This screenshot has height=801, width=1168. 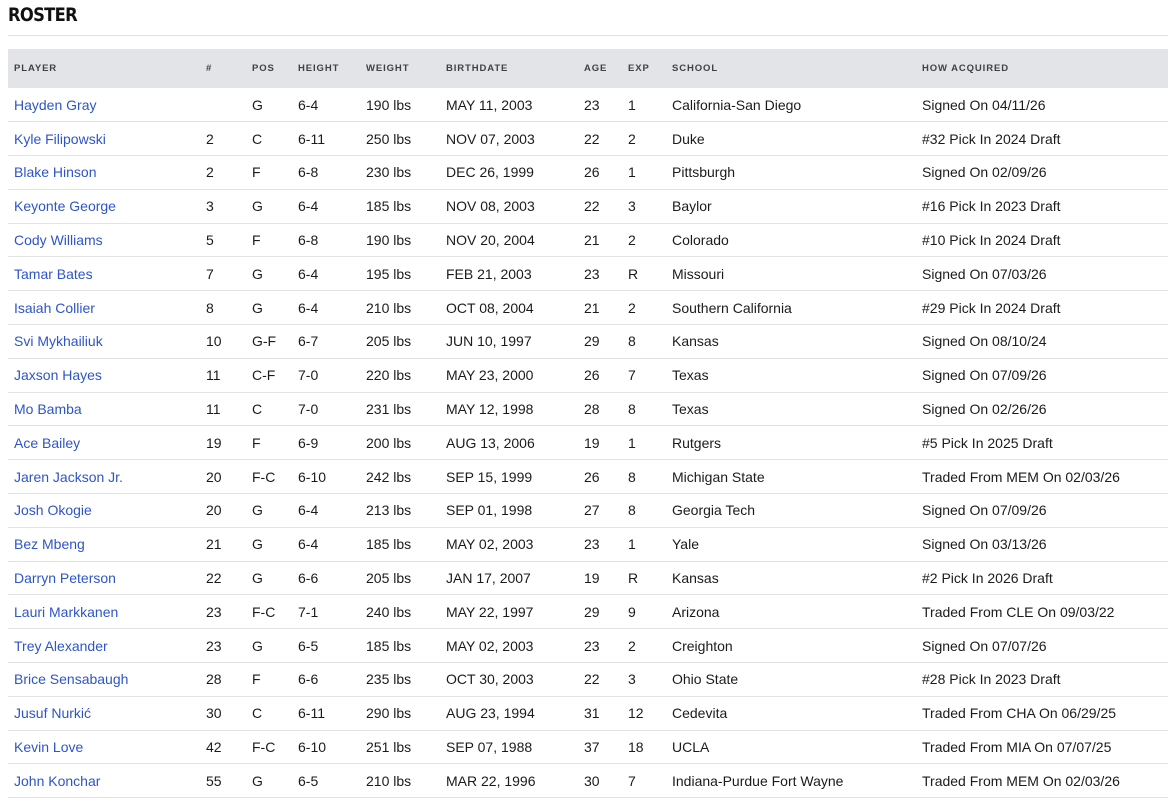 I want to click on player-age: 19, so click(x=592, y=442).